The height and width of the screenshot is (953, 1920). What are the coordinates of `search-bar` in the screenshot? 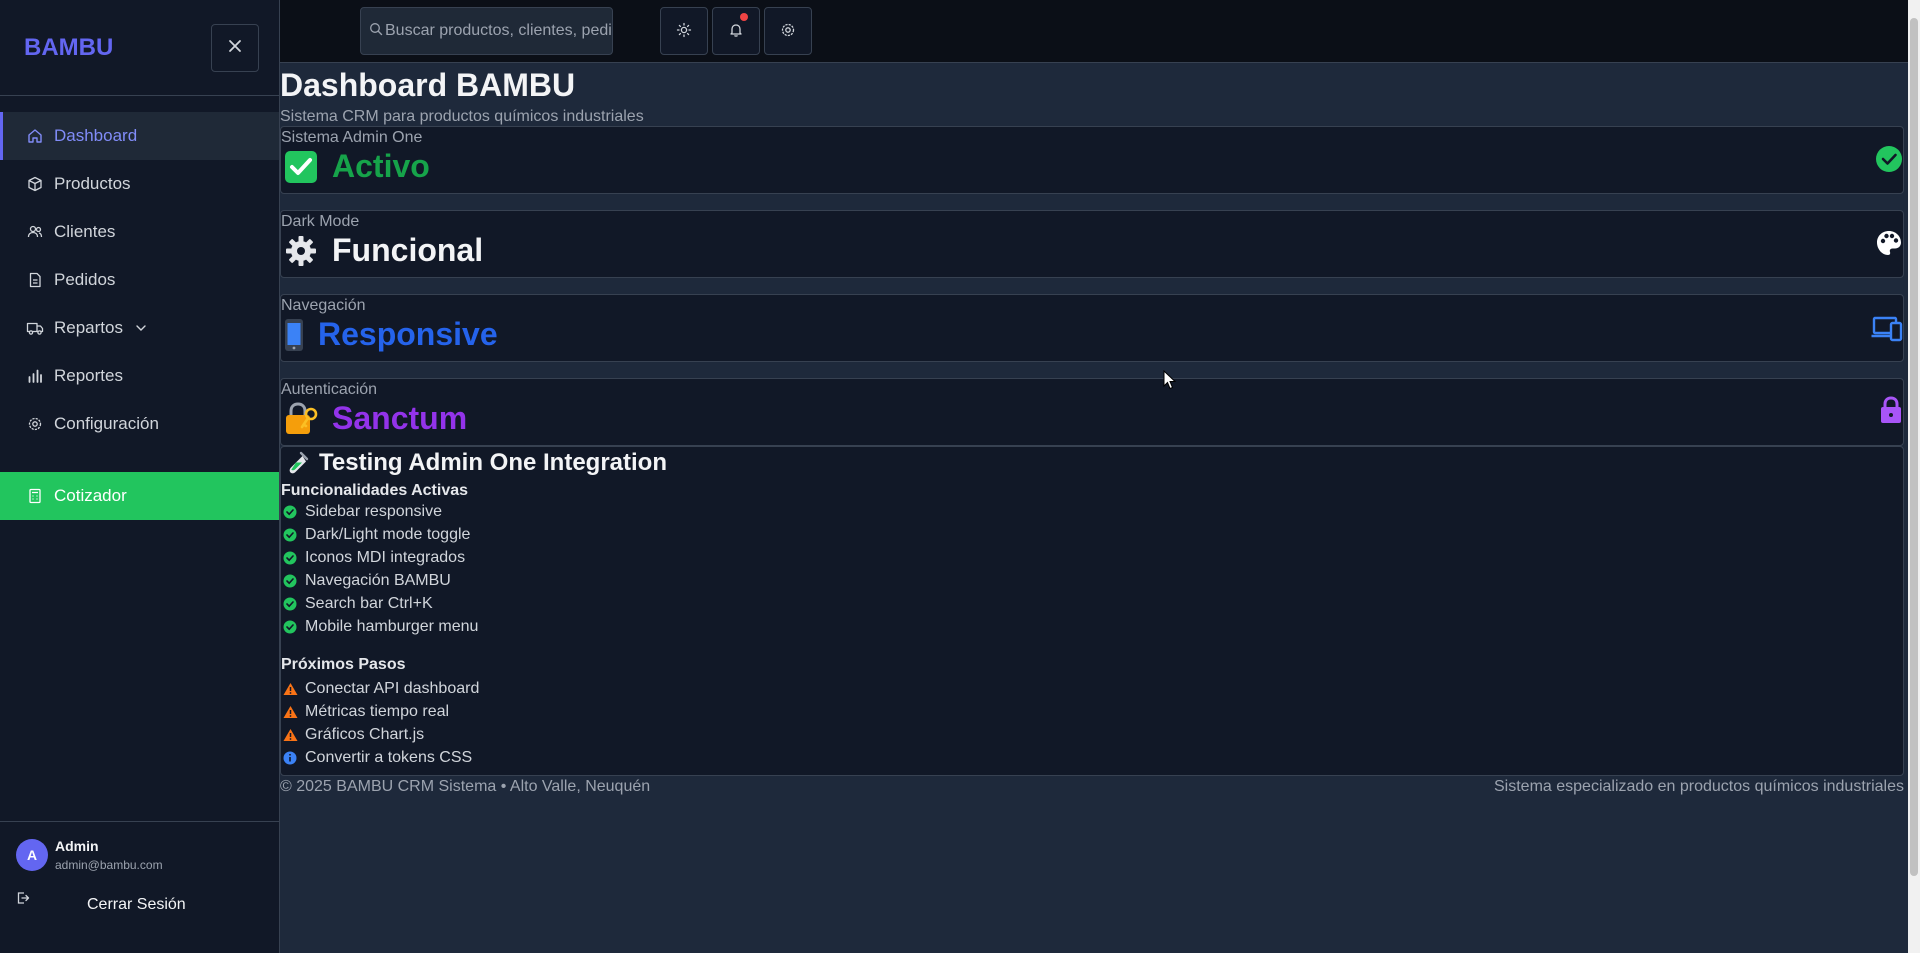 It's located at (486, 31).